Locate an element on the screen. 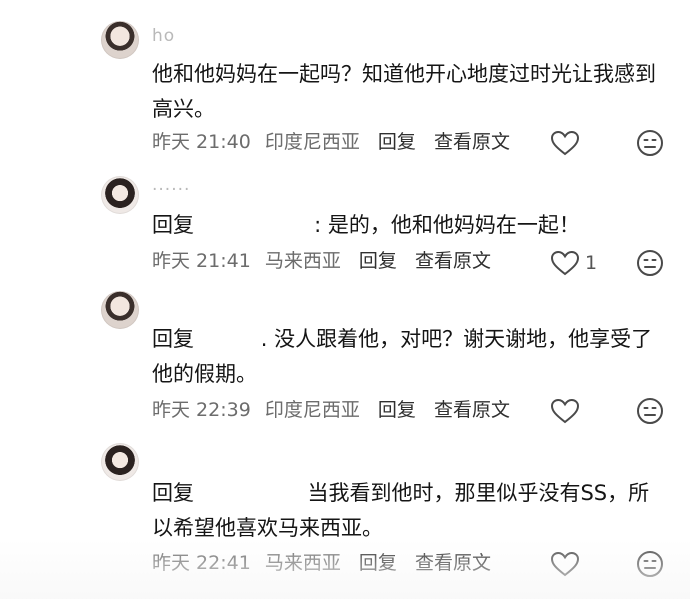 Image resolution: width=690 pixels, height=599 pixels. comment-text: 回复 : 是的，他和他妈妈在一起！ is located at coordinates (366, 225).